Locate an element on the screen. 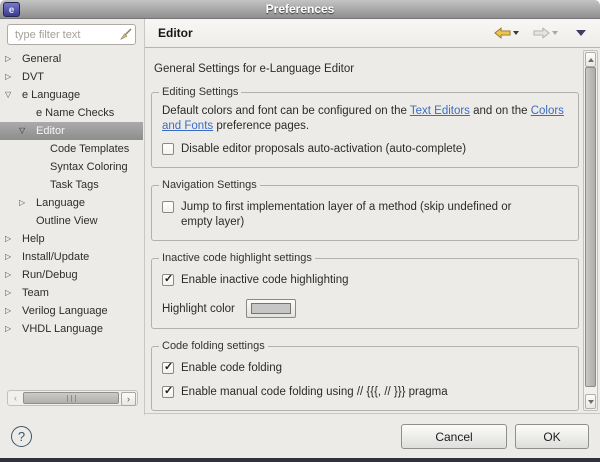 Image resolution: width=600 pixels, height=462 pixels. tree-item-label: Editor is located at coordinates (50, 131).